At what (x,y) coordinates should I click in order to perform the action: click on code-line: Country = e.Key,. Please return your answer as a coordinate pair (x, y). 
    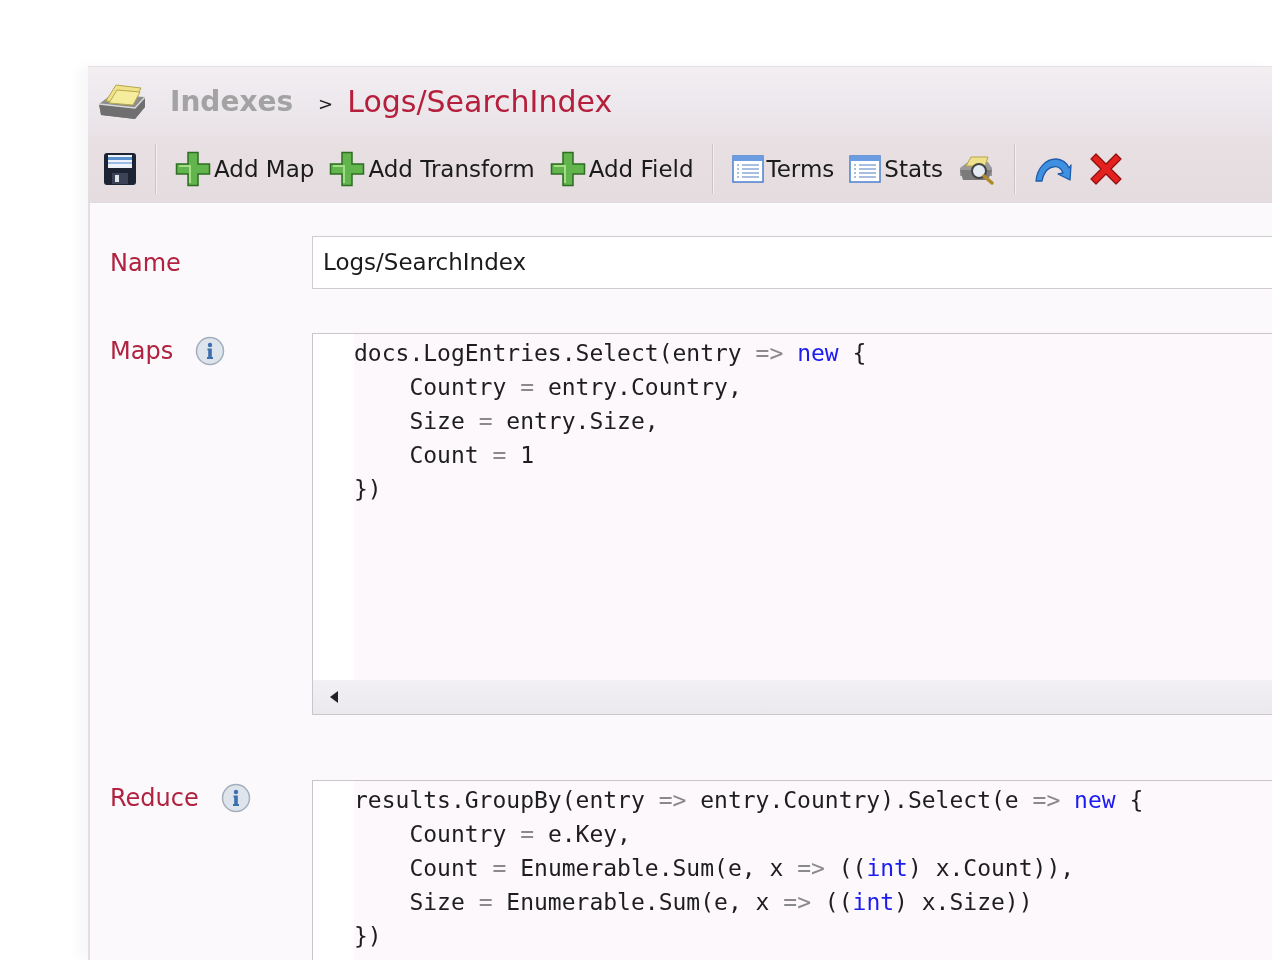
    Looking at the image, I should click on (519, 834).